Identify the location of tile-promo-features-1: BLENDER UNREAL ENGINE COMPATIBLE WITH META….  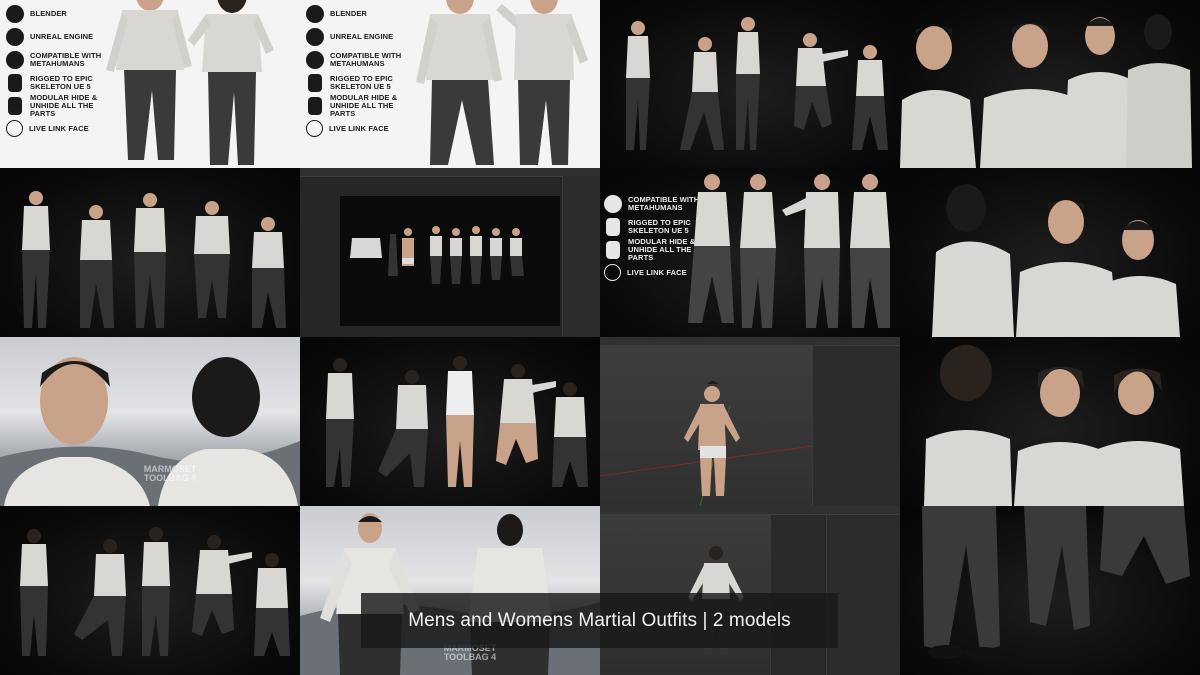
(150, 84).